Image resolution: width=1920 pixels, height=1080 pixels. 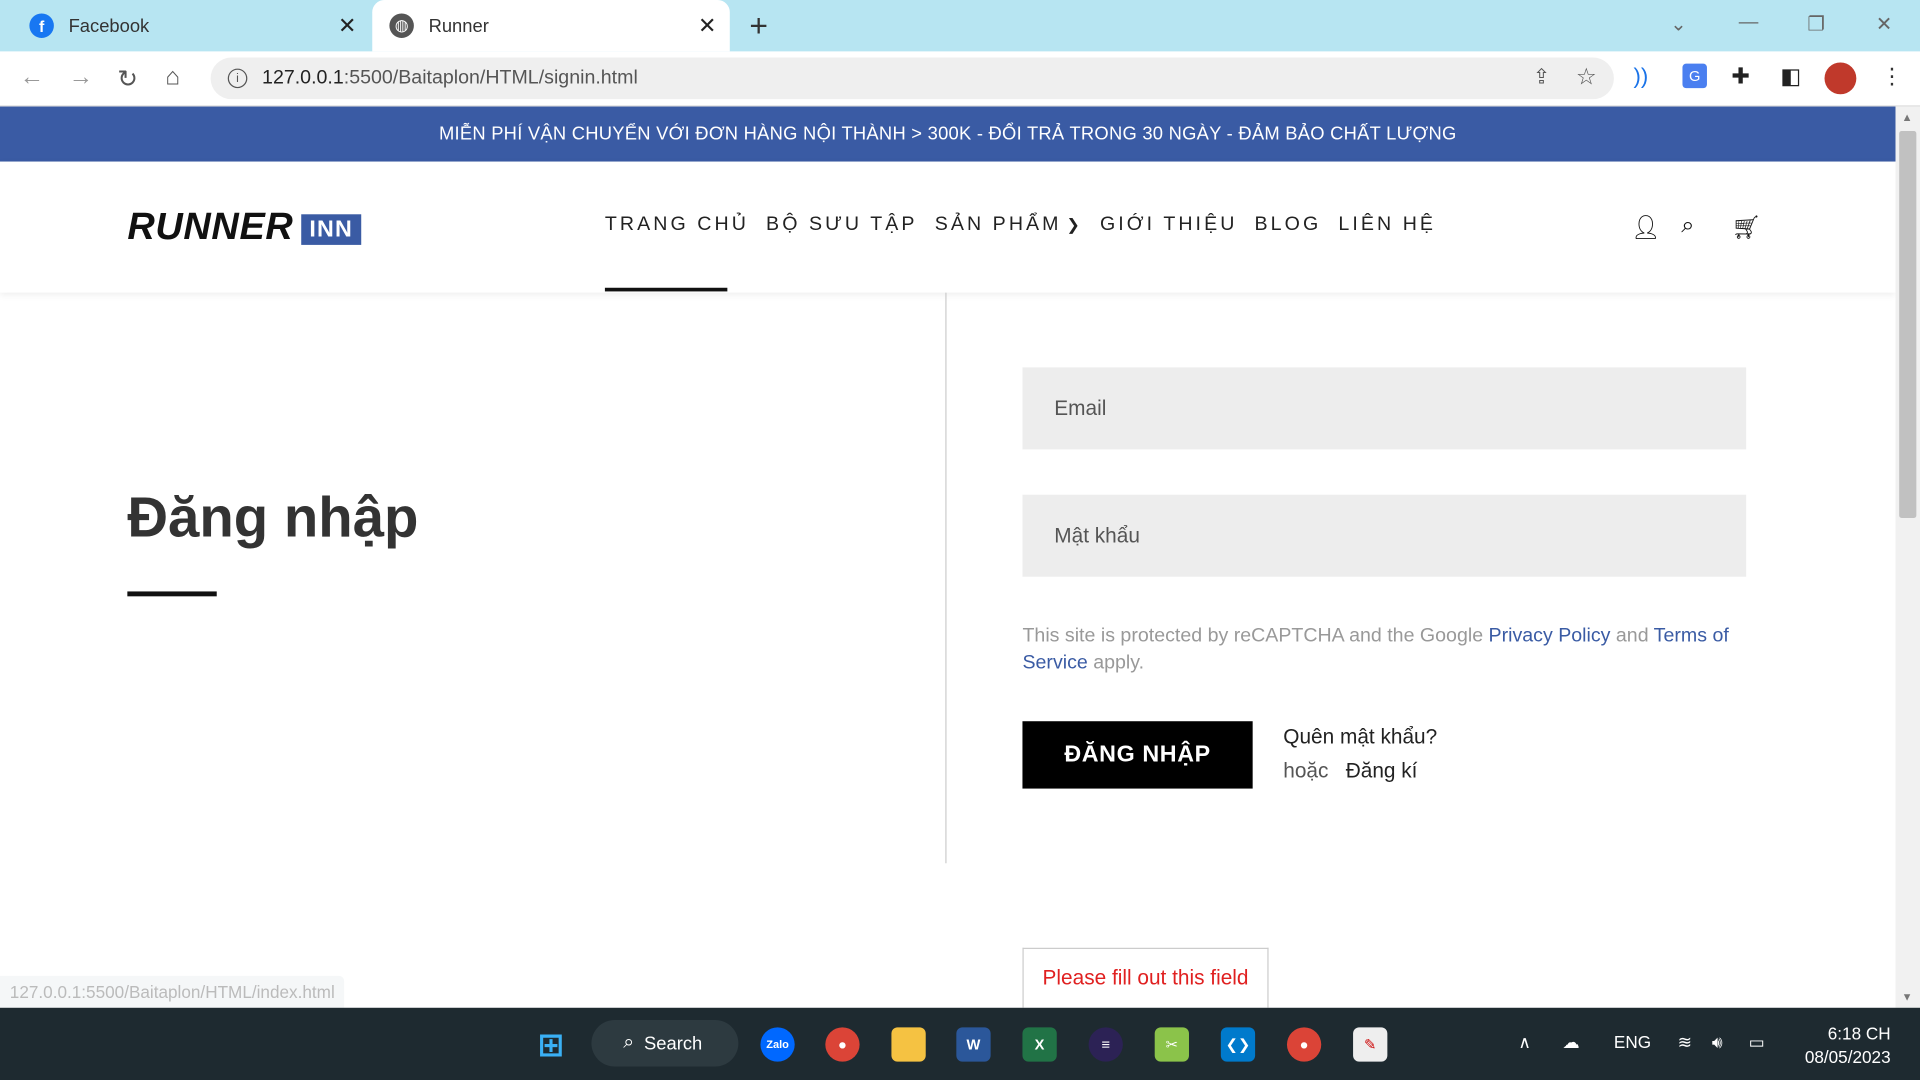 What do you see at coordinates (1360, 737) in the screenshot?
I see `forgot-password-link: Quên mật khẩu?` at bounding box center [1360, 737].